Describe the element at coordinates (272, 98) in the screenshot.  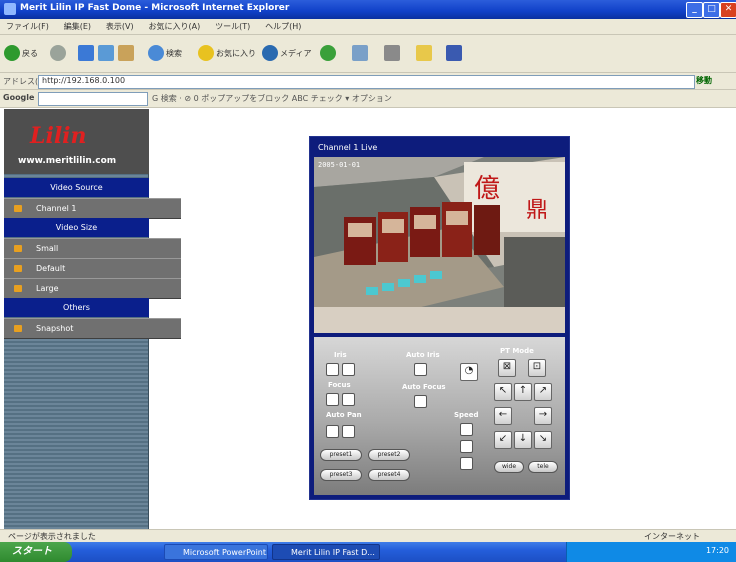
I see `google-options: G 検索 · ⊘ 0 ポップアップをブロック ABC チェック ▾ オプション` at that location.